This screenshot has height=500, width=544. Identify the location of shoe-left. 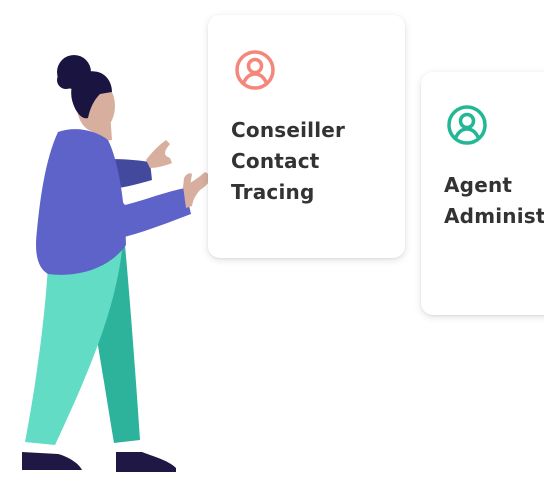
(52, 461).